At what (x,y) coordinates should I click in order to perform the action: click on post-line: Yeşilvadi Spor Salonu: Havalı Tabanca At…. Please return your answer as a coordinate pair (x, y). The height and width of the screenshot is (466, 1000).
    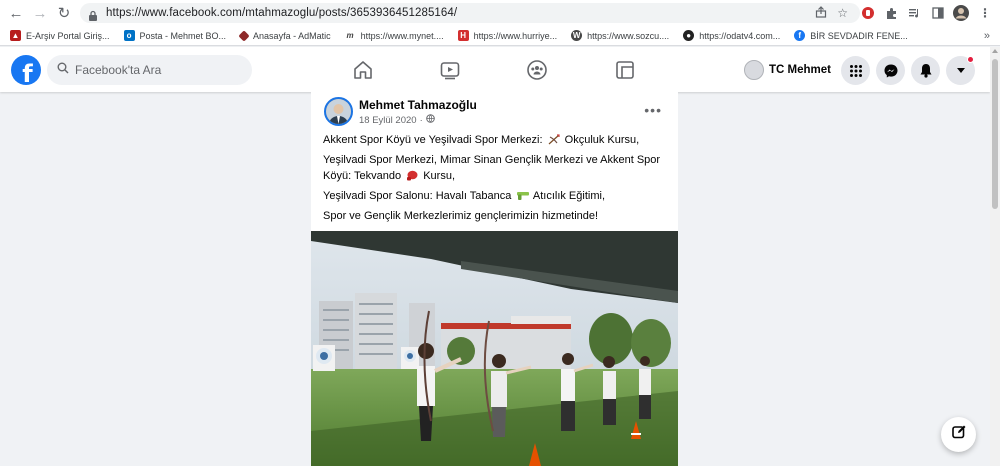
    Looking at the image, I should click on (464, 196).